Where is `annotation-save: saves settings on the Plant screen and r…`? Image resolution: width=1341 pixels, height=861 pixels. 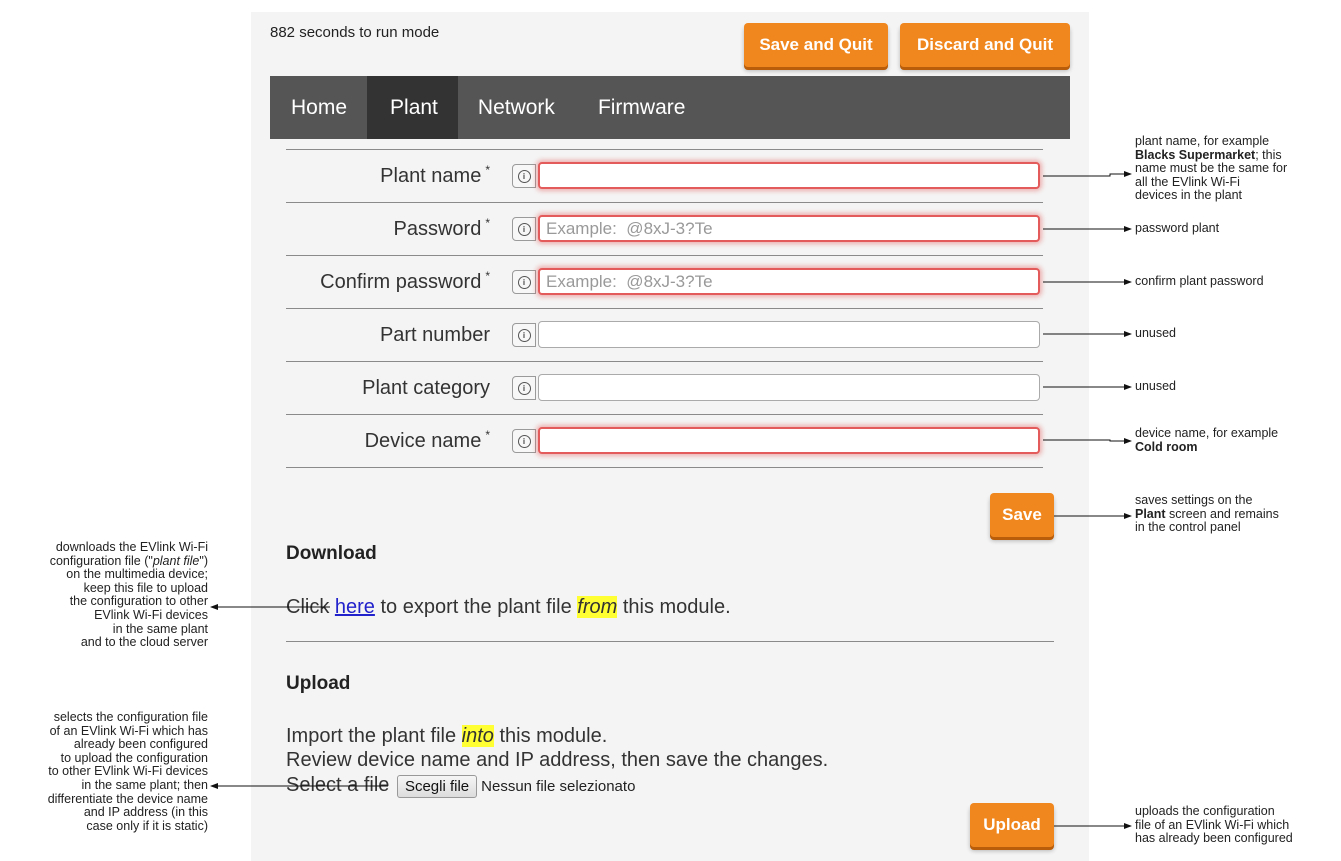
annotation-save: saves settings on the Plant screen and r… is located at coordinates (1207, 514).